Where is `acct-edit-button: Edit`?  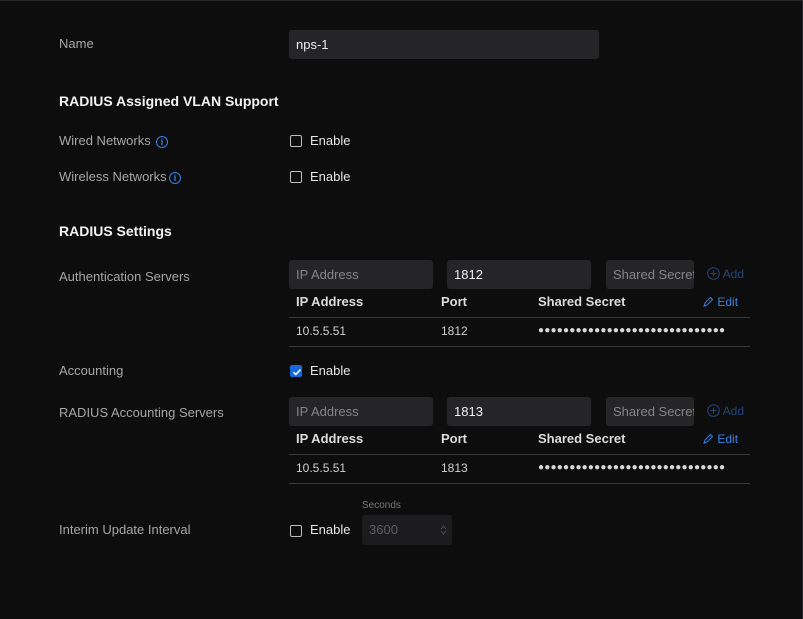 acct-edit-button: Edit is located at coordinates (720, 439).